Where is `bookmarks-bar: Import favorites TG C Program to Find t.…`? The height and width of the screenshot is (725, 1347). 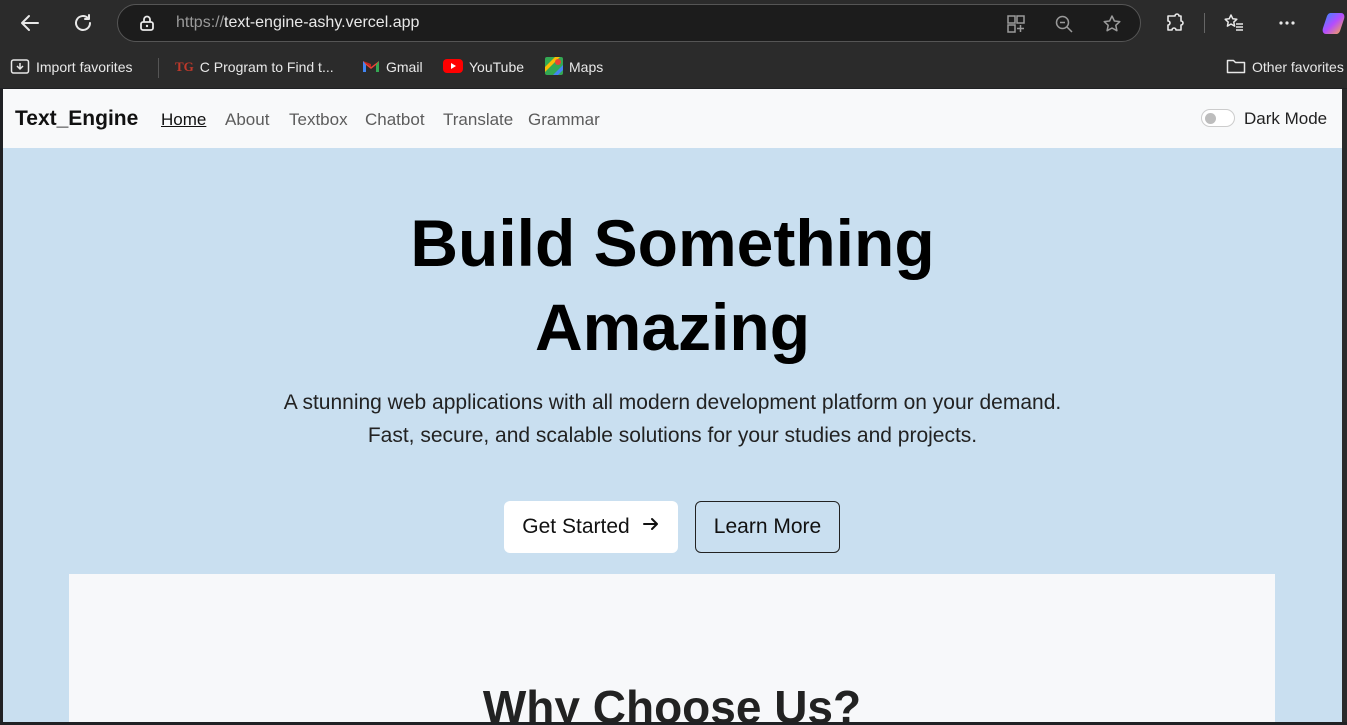
bookmarks-bar: Import favorites TG C Program to Find t.… is located at coordinates (673, 67).